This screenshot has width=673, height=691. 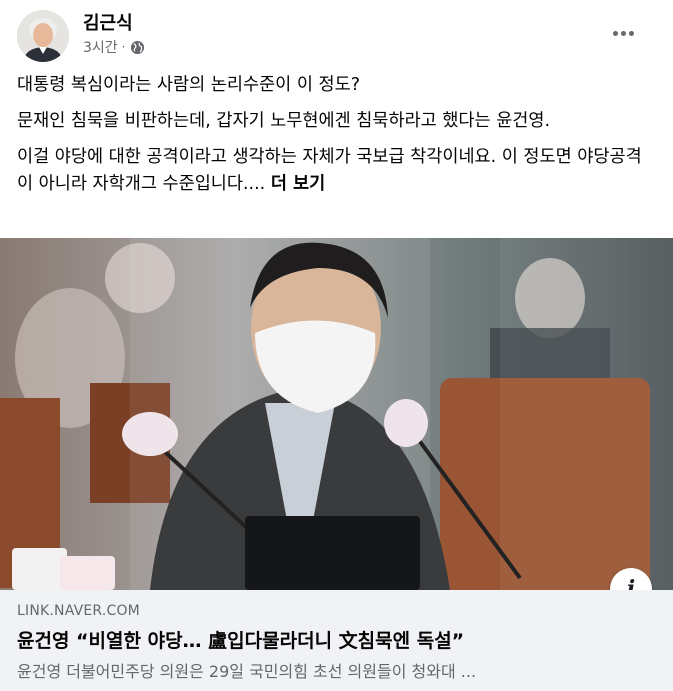 What do you see at coordinates (100, 47) in the screenshot?
I see `post-time: 3시간` at bounding box center [100, 47].